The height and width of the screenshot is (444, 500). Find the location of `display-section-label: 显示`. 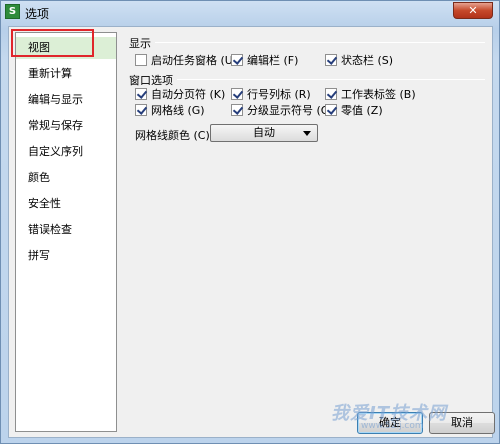

display-section-label: 显示 is located at coordinates (140, 43).